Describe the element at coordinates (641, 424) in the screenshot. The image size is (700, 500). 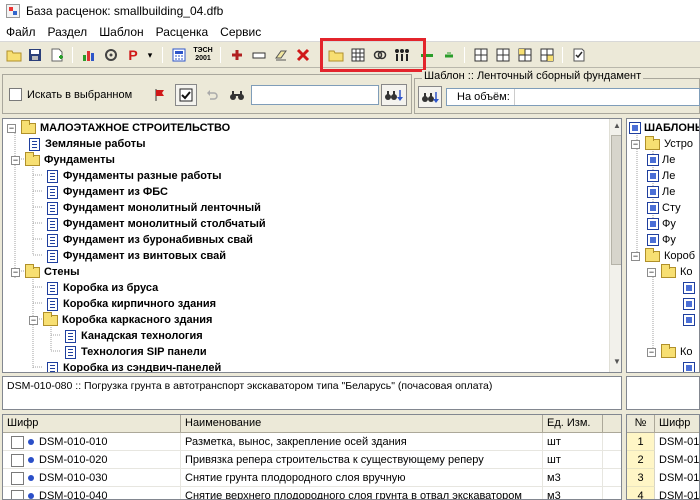
I see `column-header-number: №` at that location.